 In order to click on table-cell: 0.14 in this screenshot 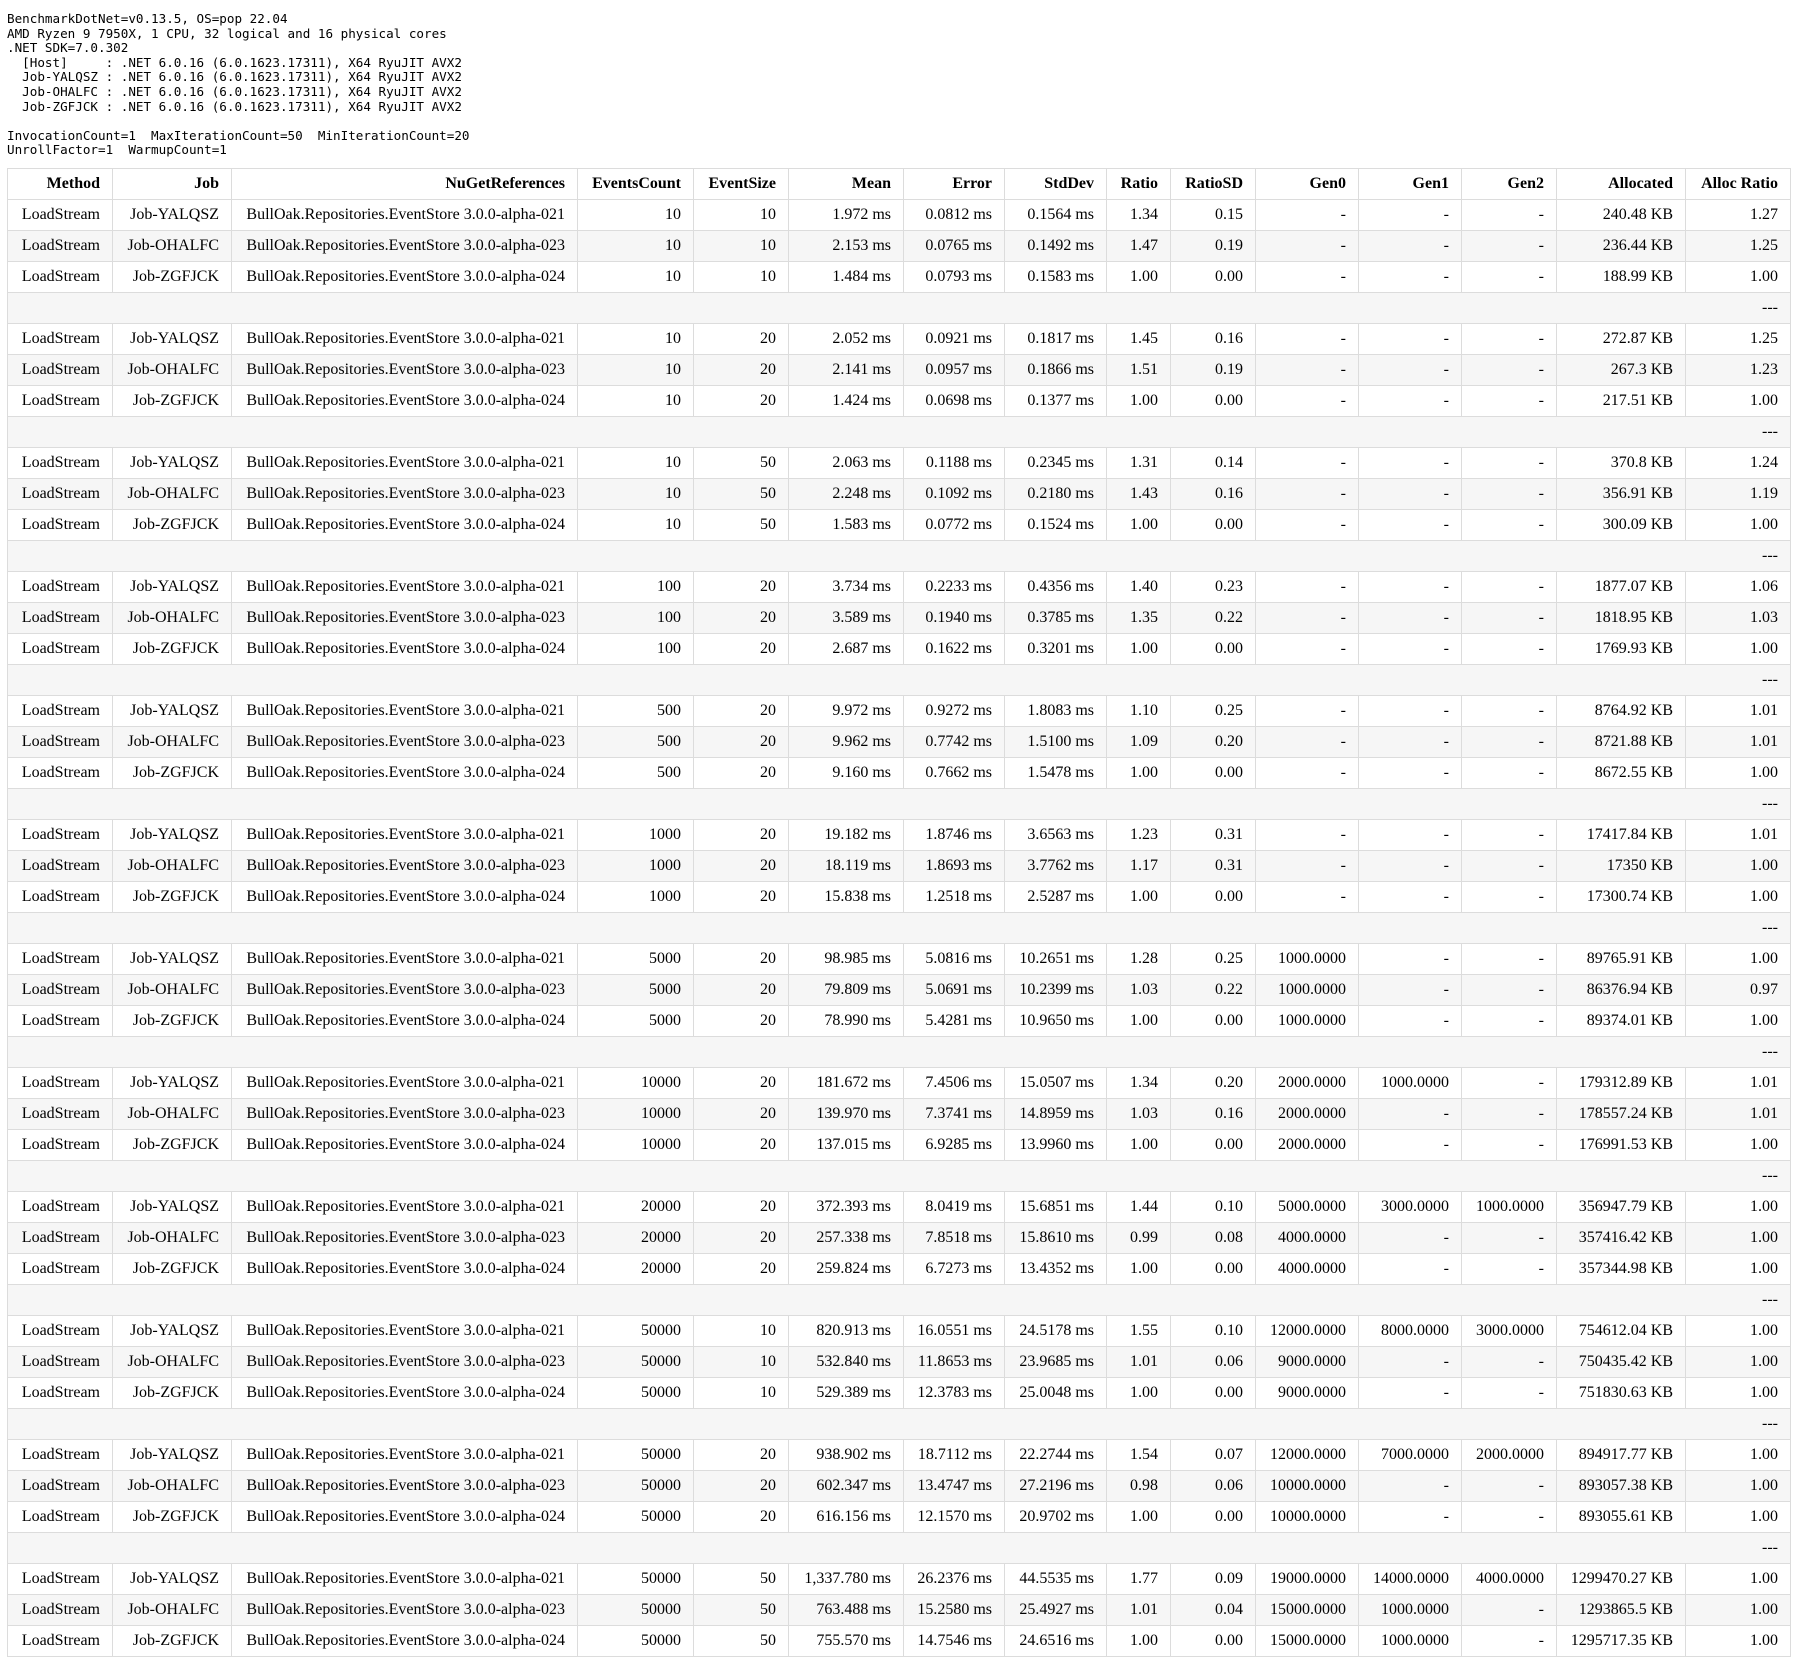, I will do `click(1213, 462)`.